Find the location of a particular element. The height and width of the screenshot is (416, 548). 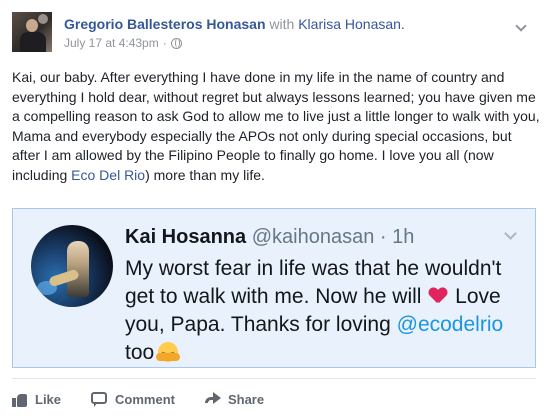

post-meta: July 17 at 4:43pm · is located at coordinates (123, 43).